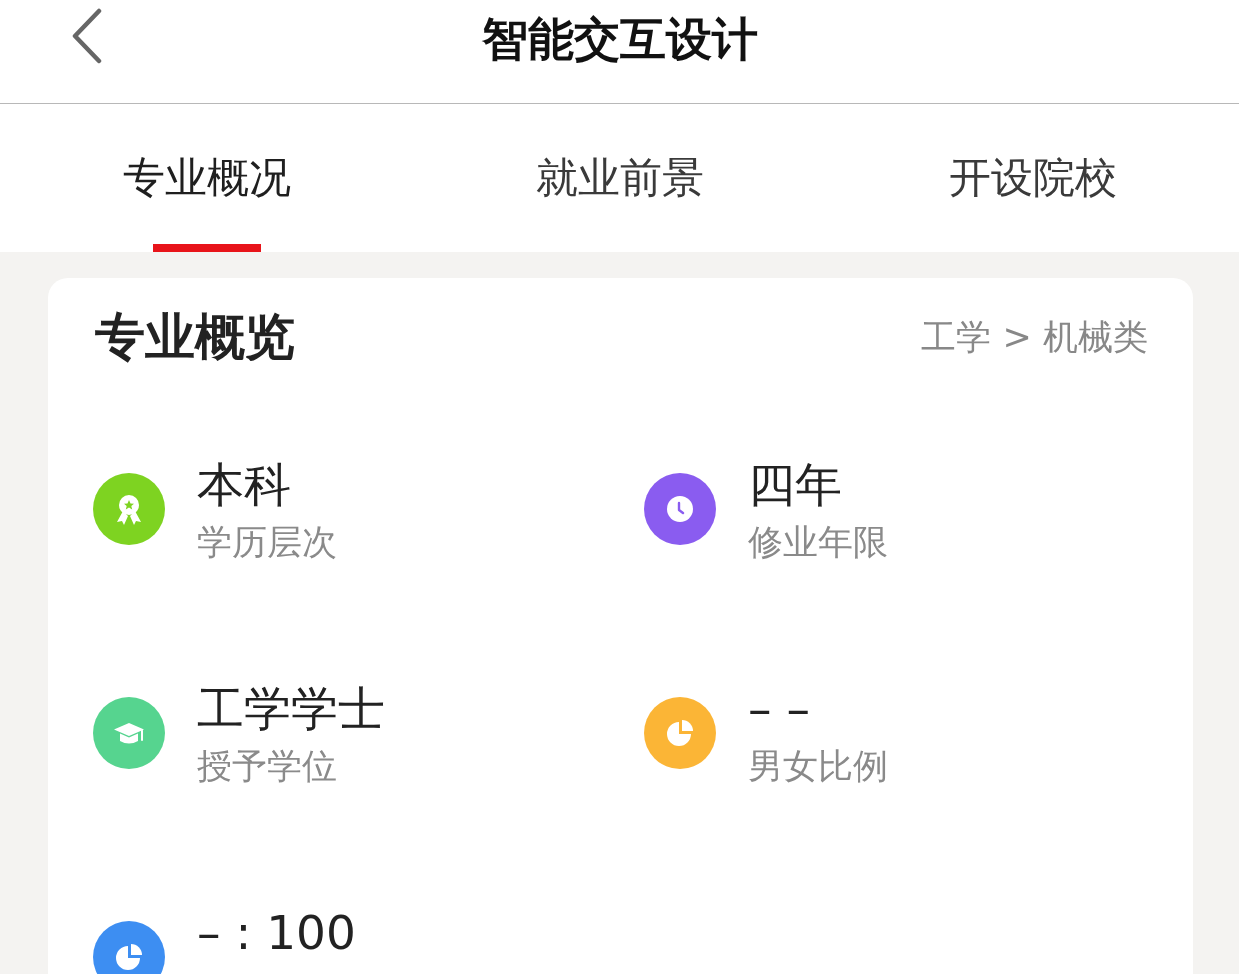  Describe the element at coordinates (267, 766) in the screenshot. I see `stat-label: 授予学位` at that location.